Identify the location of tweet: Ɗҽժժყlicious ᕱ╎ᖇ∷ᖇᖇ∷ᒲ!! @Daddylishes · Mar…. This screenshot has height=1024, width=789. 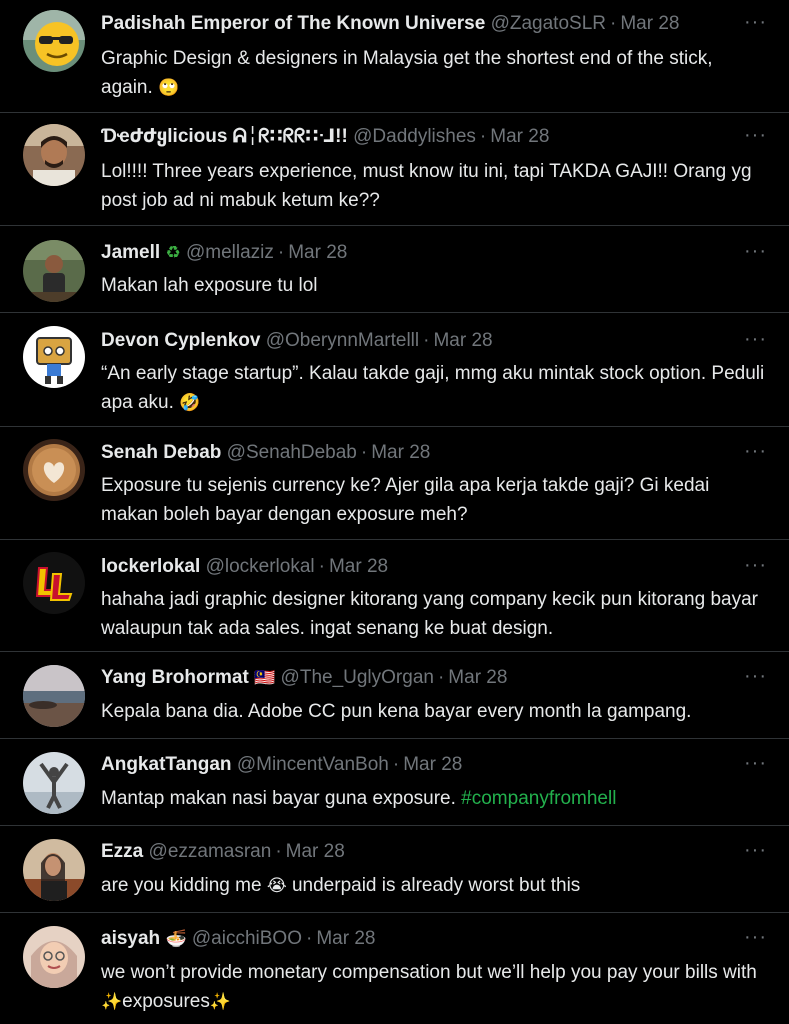
(394, 169).